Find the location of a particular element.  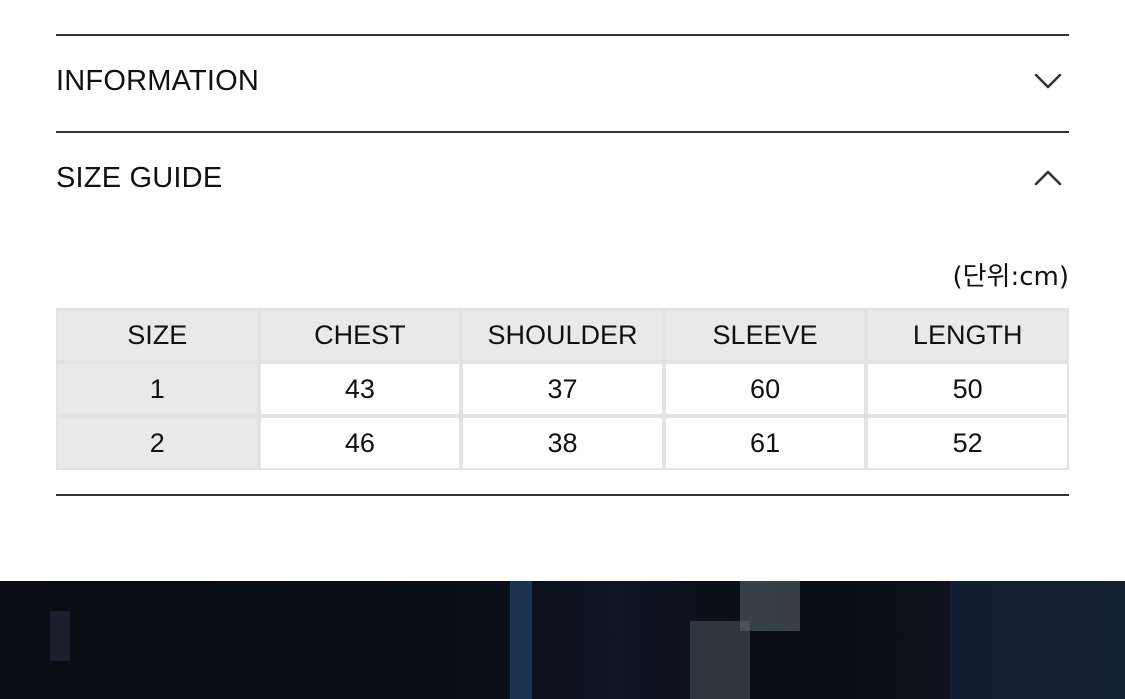

header-cell-length: LENGTH is located at coordinates (967, 335).